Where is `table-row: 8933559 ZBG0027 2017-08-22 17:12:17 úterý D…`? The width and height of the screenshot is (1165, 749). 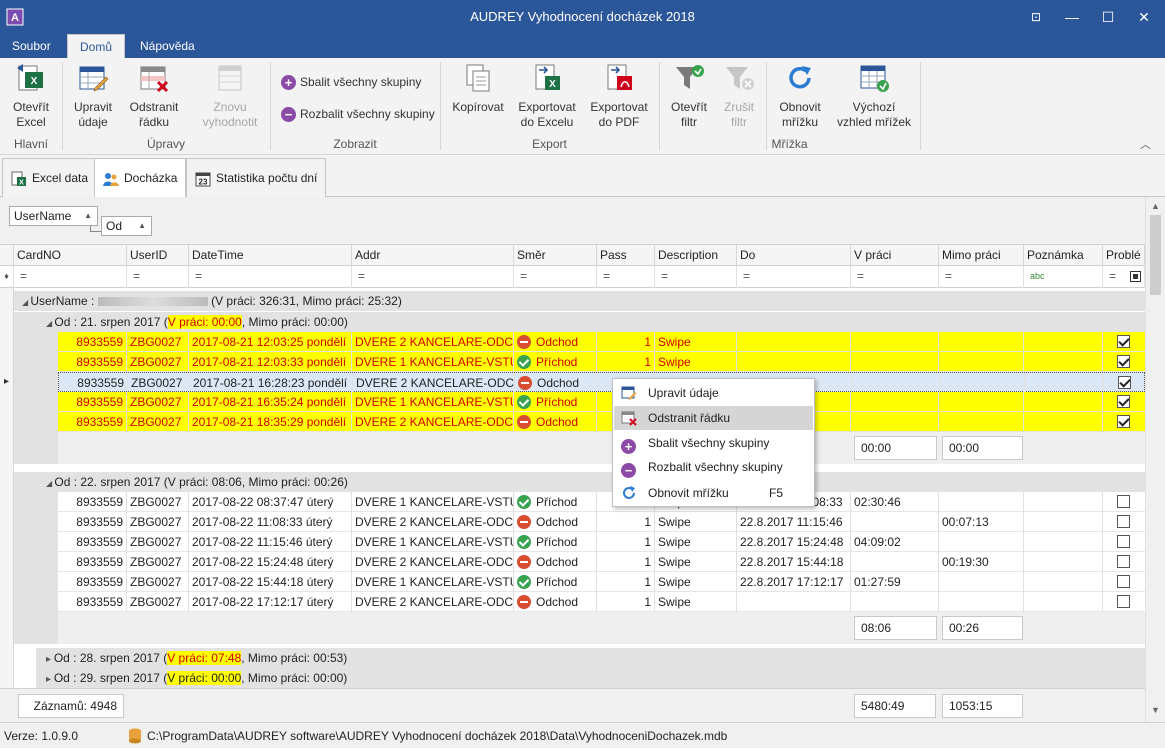 table-row: 8933559 ZBG0027 2017-08-22 17:12:17 úterý D… is located at coordinates (601, 602).